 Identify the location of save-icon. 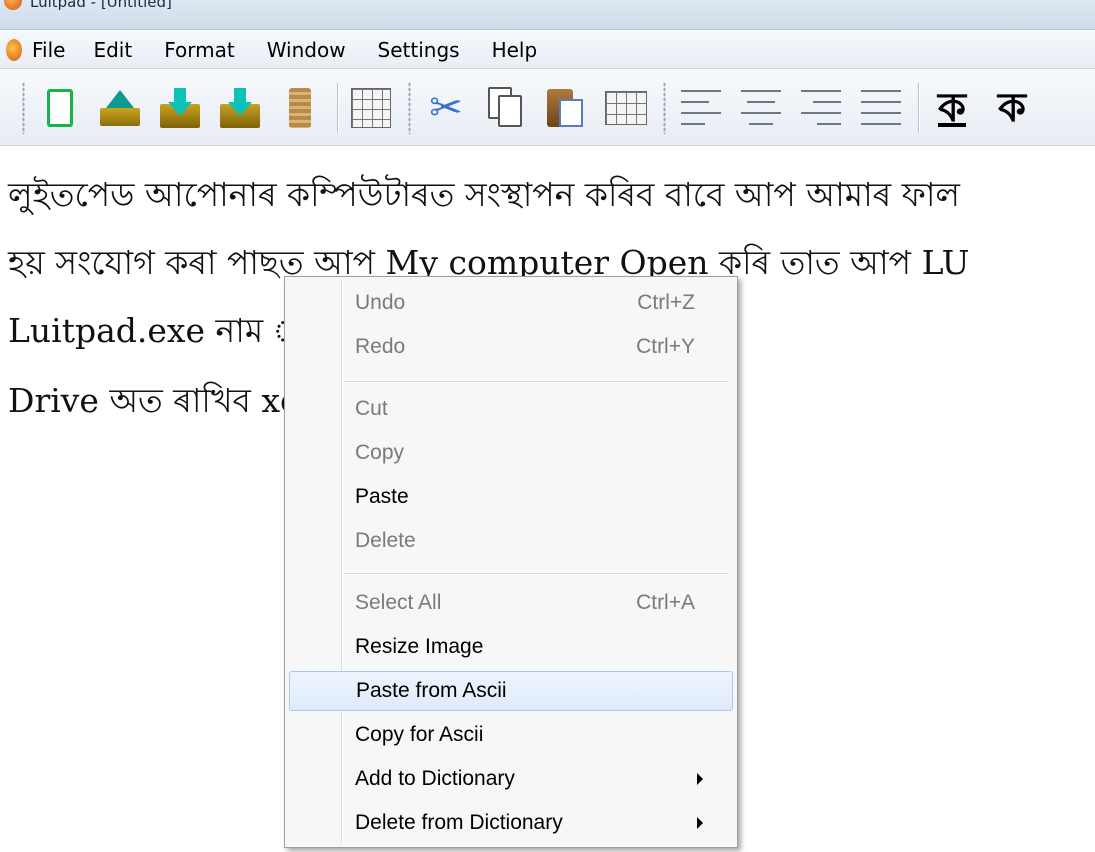
(180, 107).